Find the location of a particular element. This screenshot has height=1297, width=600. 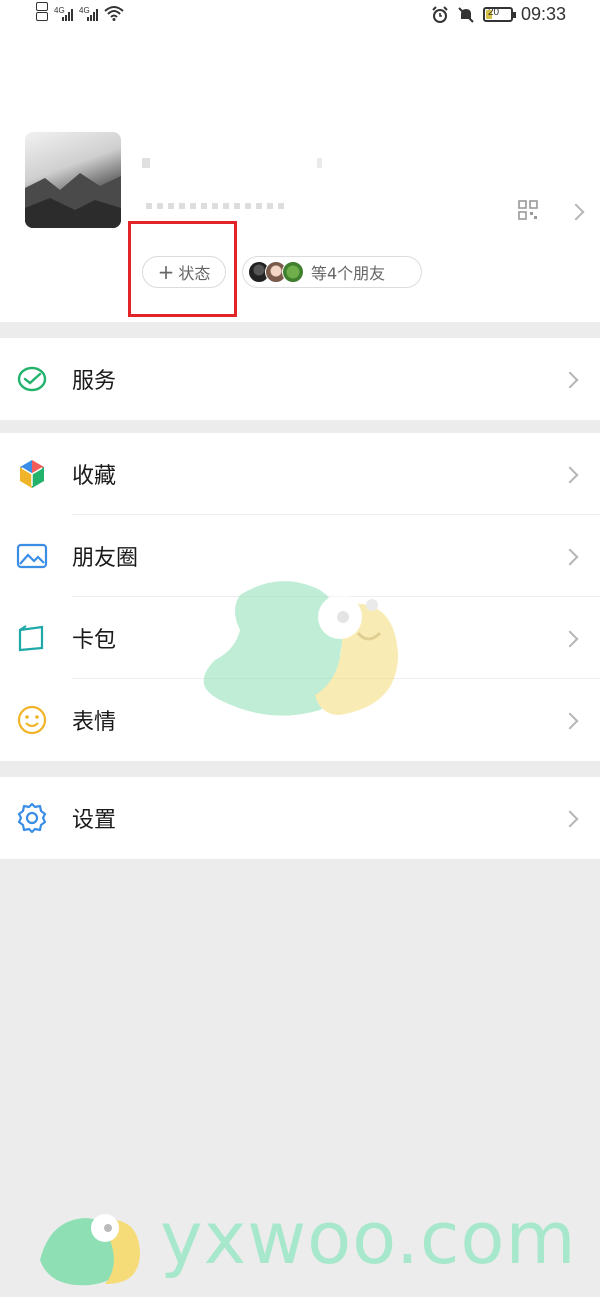

wallet-icon is located at coordinates (31, 638).